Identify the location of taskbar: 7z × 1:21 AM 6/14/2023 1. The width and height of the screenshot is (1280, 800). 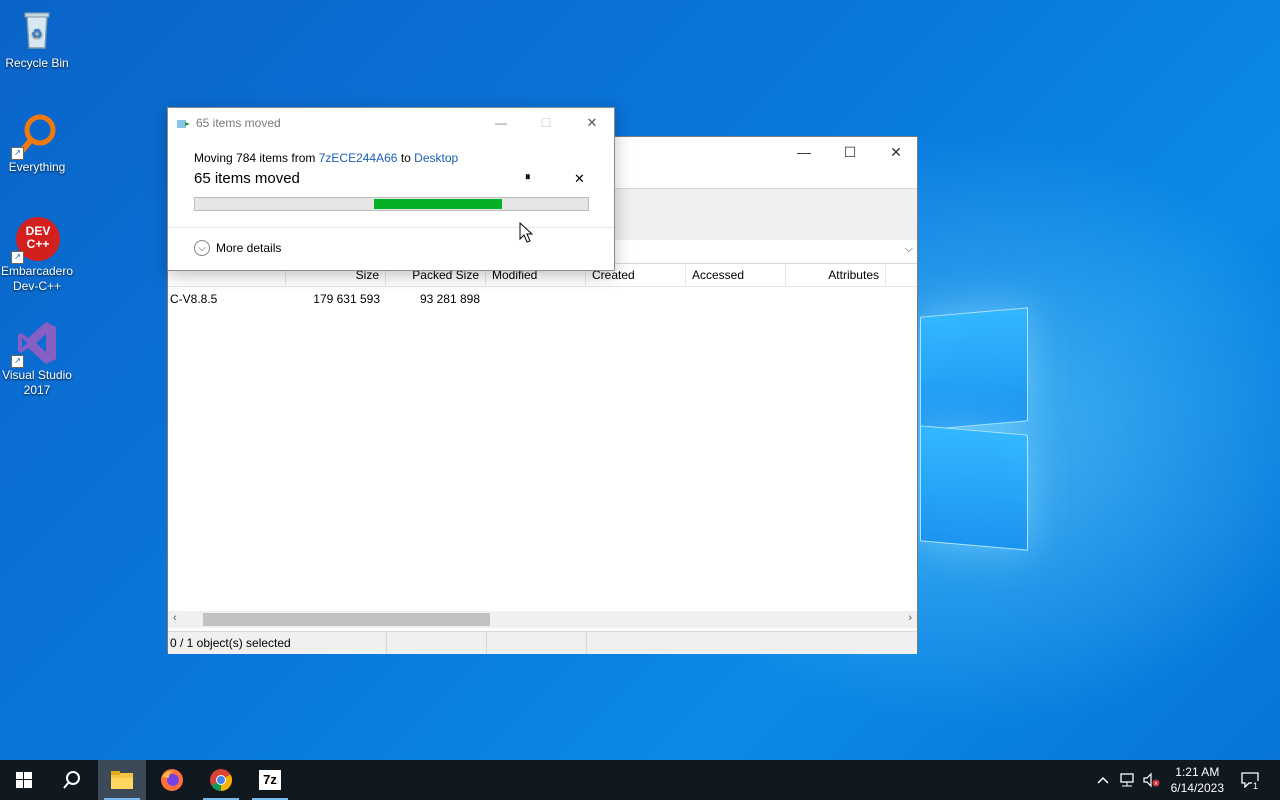
(640, 780).